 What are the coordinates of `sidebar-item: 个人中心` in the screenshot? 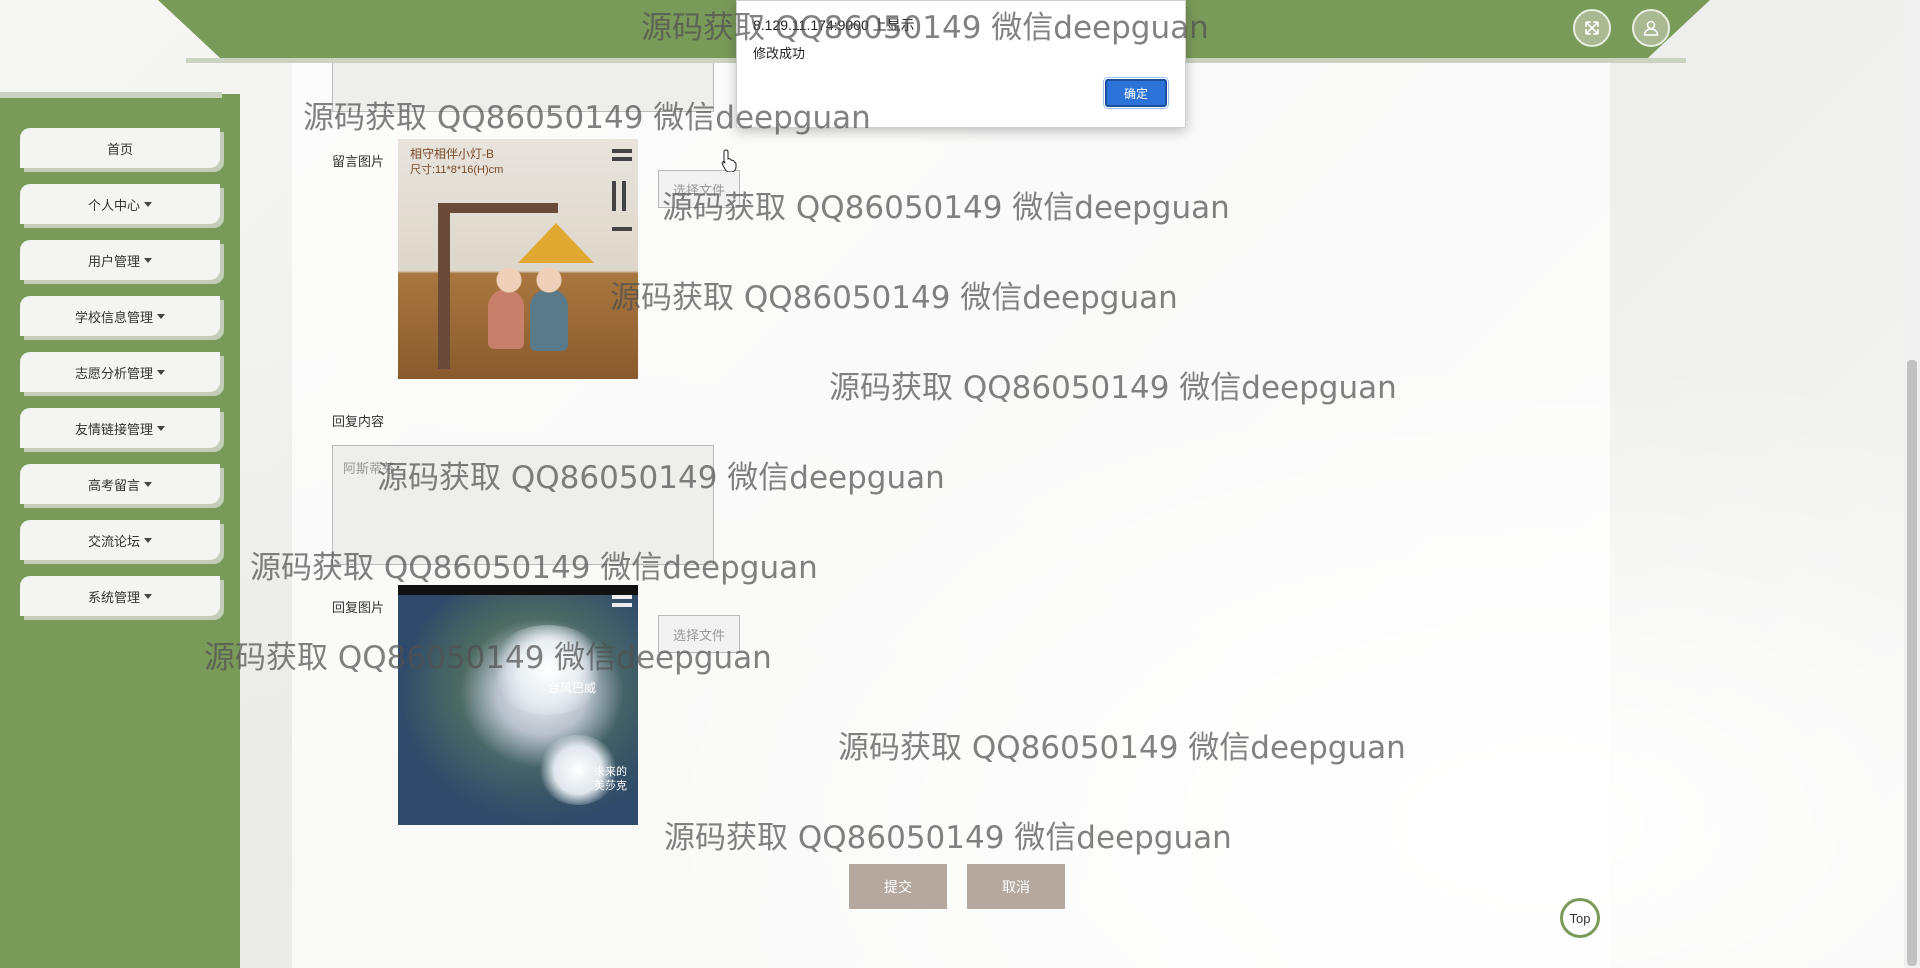 It's located at (120, 204).